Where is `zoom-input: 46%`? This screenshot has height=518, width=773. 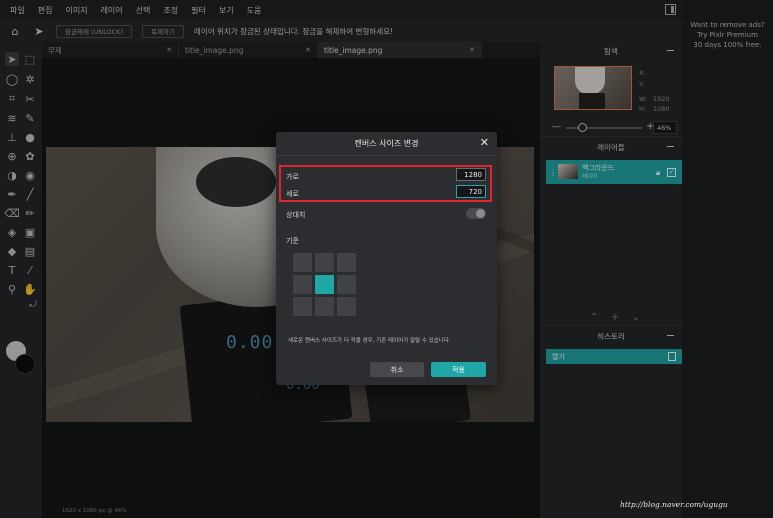
zoom-input: 46% is located at coordinates (665, 127).